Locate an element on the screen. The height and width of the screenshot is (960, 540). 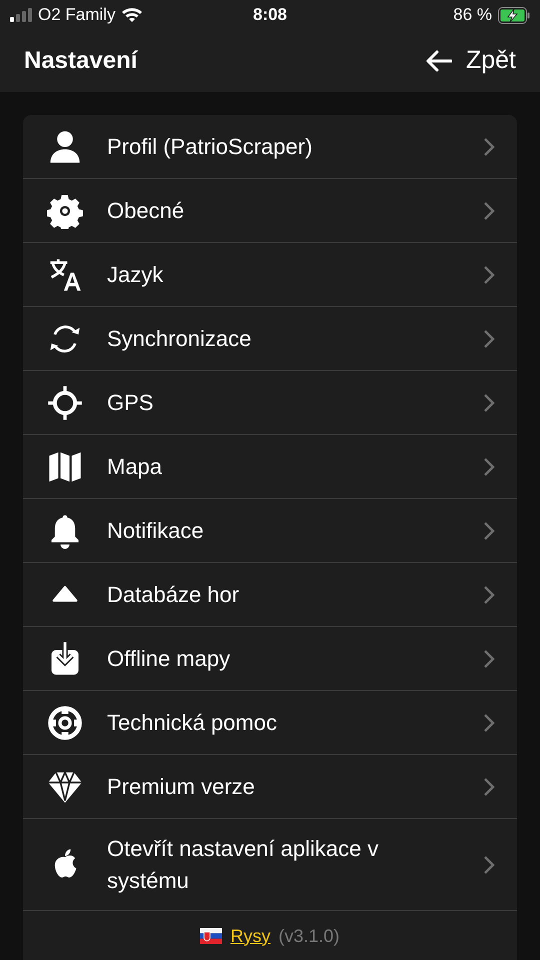
wifi-icon is located at coordinates (132, 15).